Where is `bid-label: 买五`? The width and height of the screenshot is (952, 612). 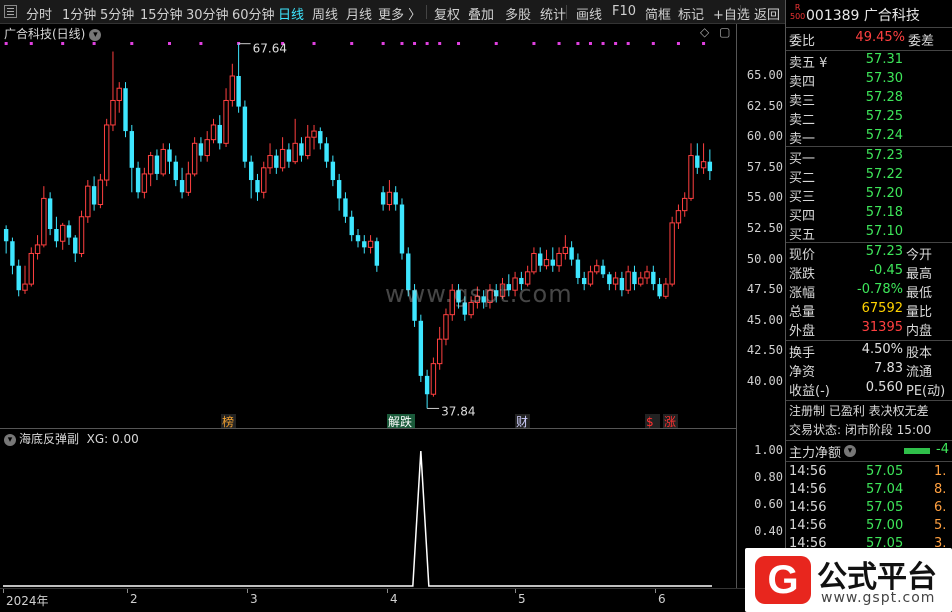 bid-label: 买五 is located at coordinates (802, 235).